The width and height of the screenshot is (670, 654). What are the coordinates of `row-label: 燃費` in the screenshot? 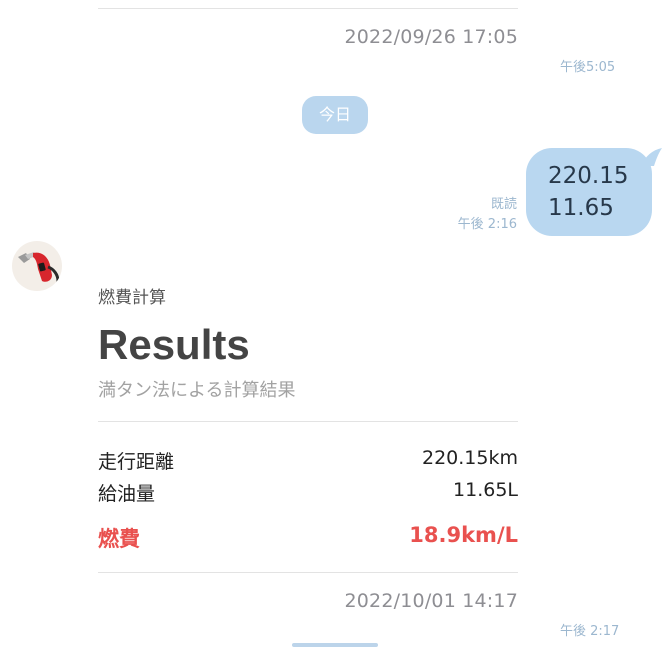 It's located at (119, 539).